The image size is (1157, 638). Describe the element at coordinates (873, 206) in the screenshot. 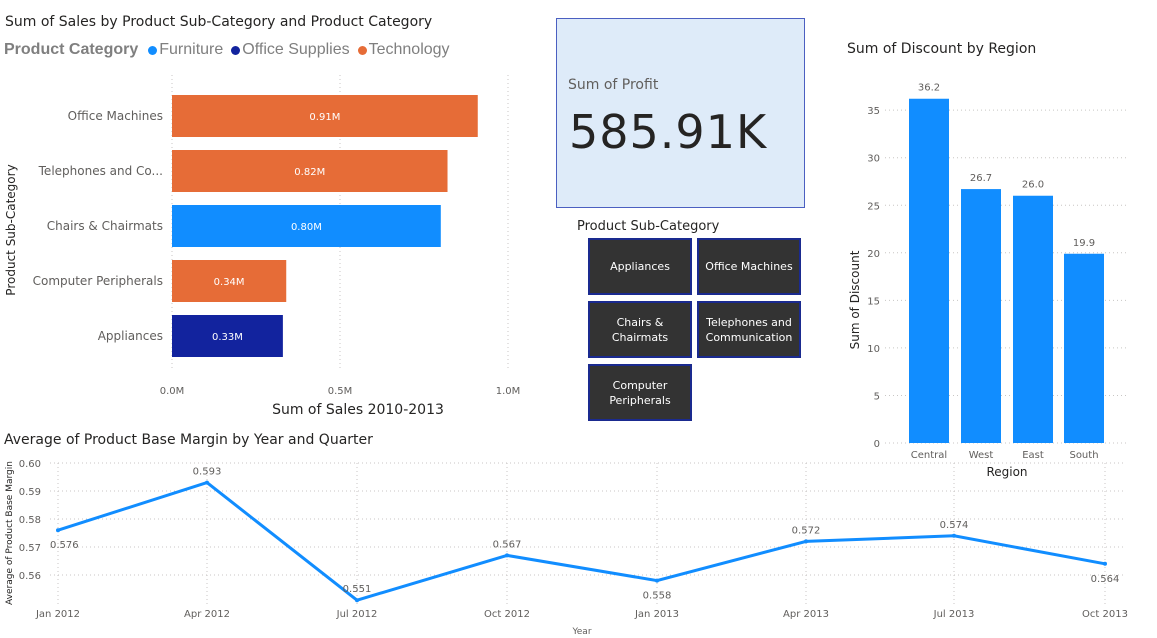

I see `y-tick-label: 25` at that location.